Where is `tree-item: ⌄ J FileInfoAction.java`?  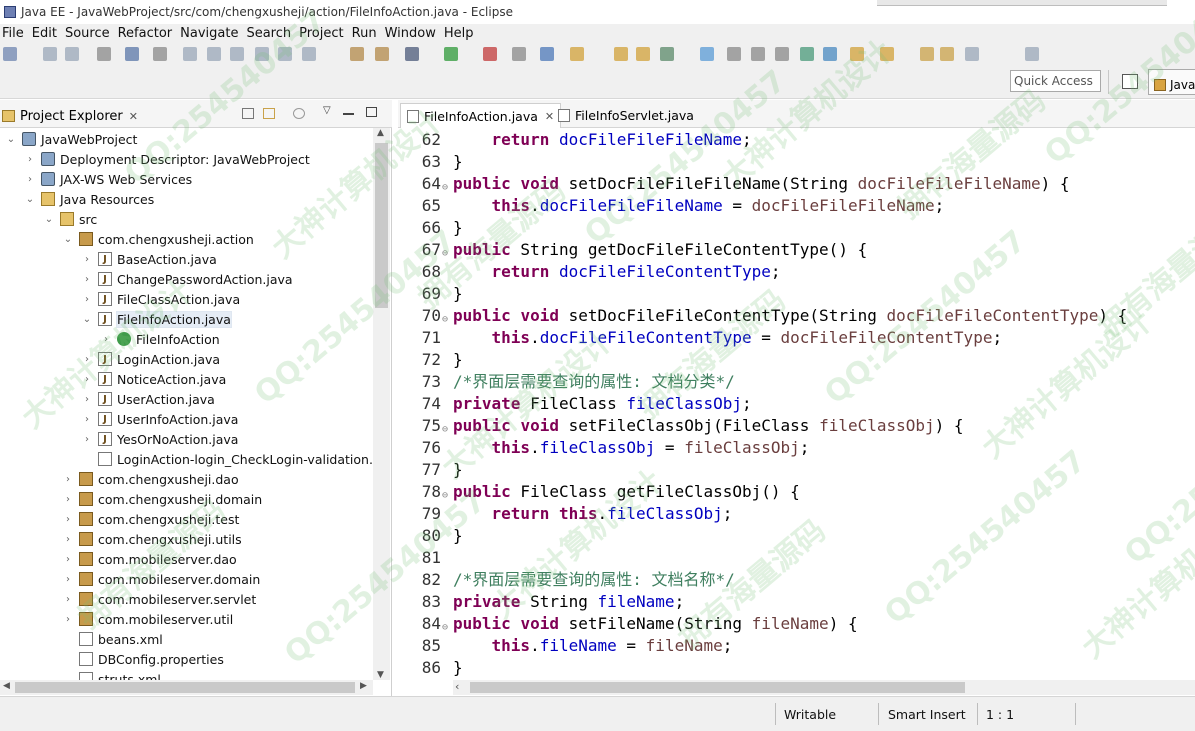
tree-item: ⌄ J FileInfoAction.java is located at coordinates (157, 319).